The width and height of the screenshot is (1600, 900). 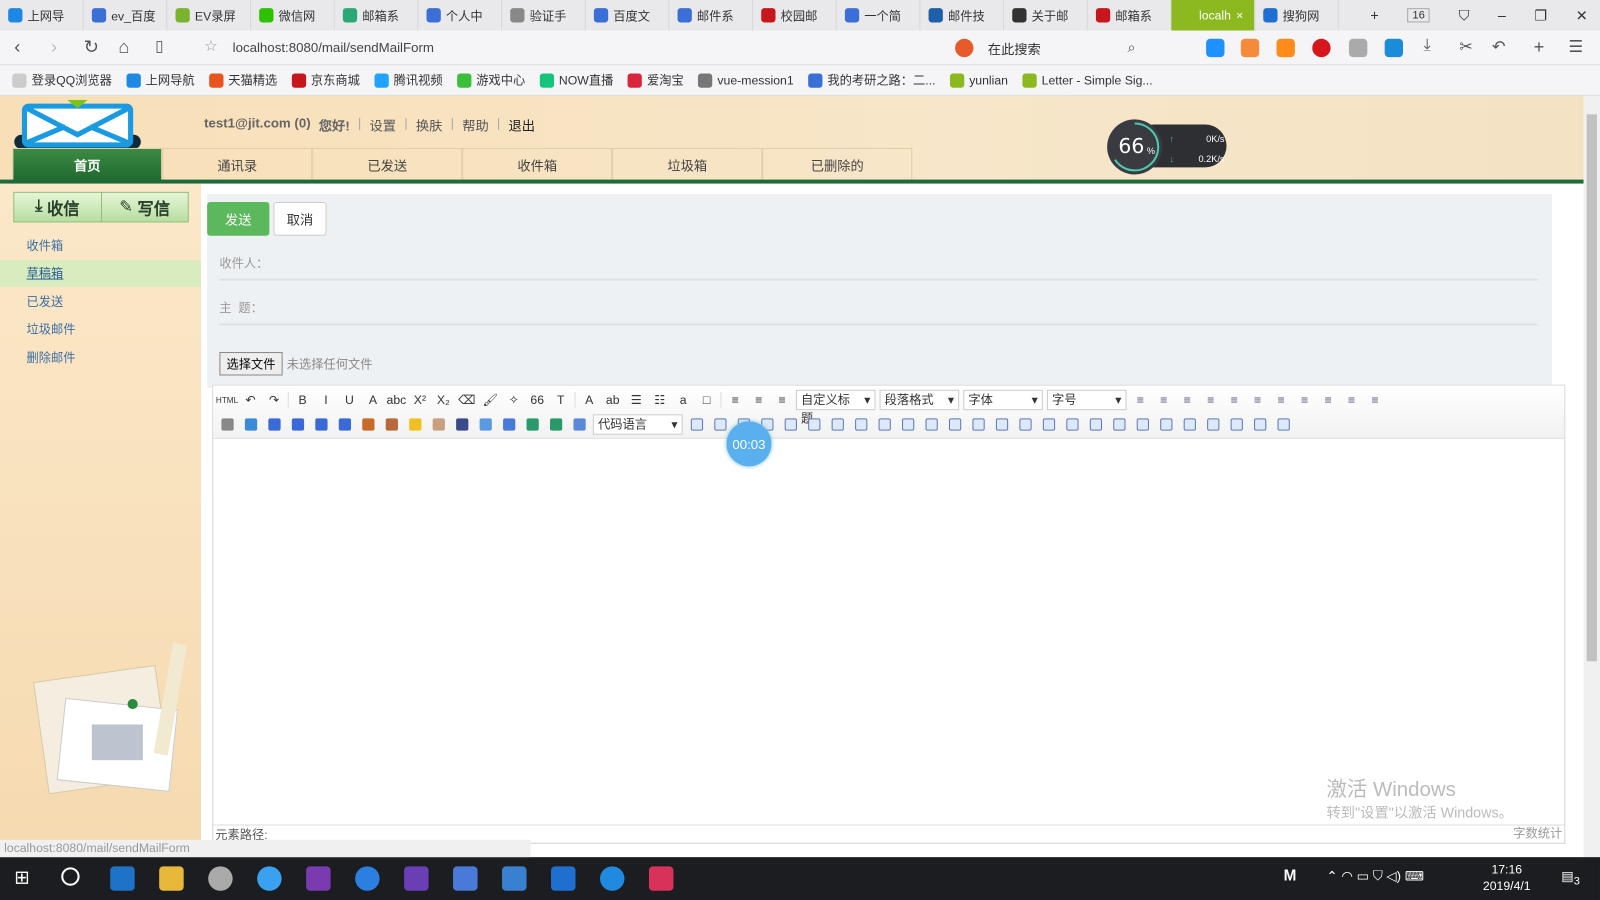 I want to click on bookmark: 爱淘宝, so click(x=655, y=79).